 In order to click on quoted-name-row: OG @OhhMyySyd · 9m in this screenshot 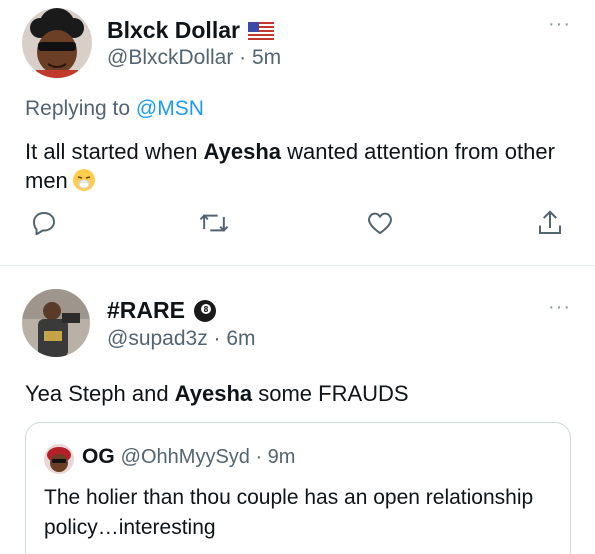, I will do `click(188, 457)`.